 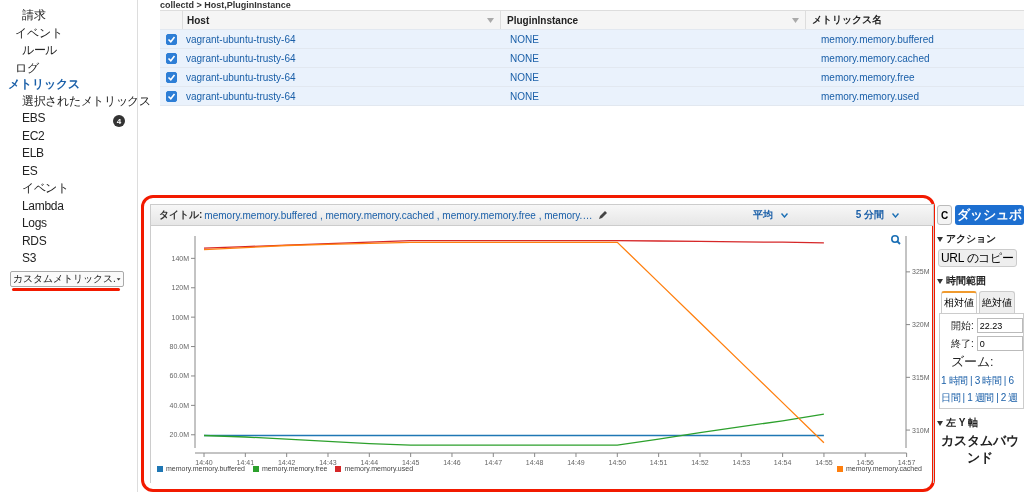 I want to click on breadcrumb: collectd > Host,PluginInstance, so click(x=225, y=5).